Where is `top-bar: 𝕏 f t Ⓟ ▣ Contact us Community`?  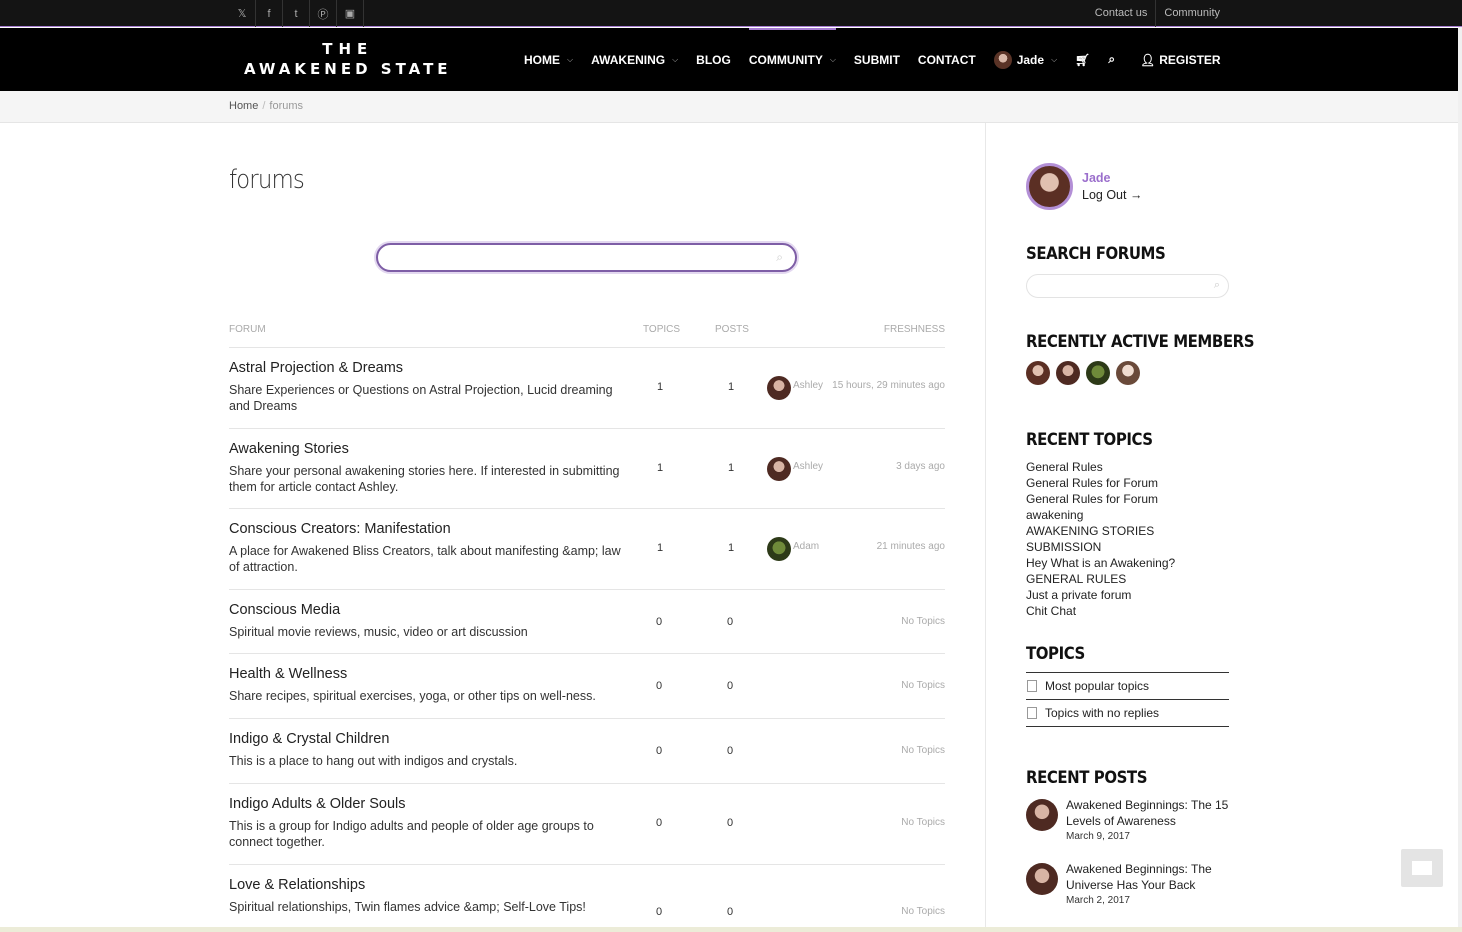 top-bar: 𝕏 f t Ⓟ ▣ Contact us Community is located at coordinates (731, 13).